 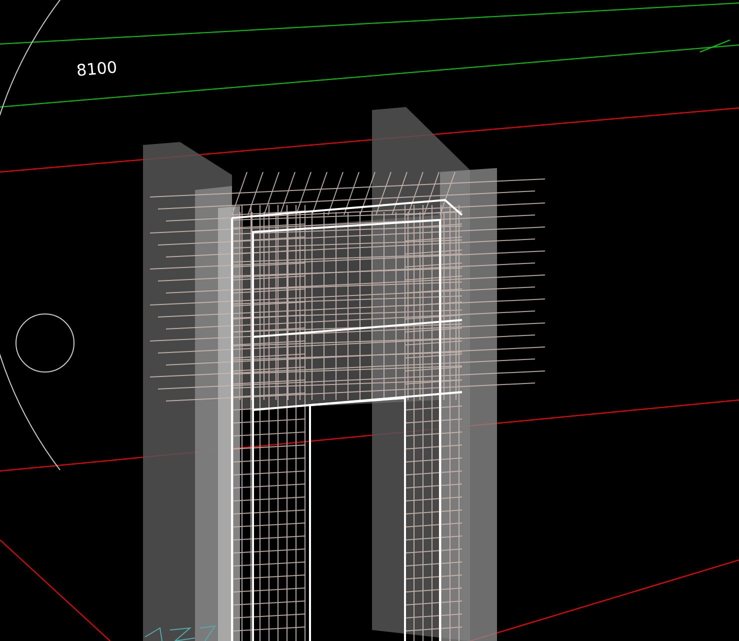 What do you see at coordinates (45, 343) in the screenshot?
I see `orbit-handle` at bounding box center [45, 343].